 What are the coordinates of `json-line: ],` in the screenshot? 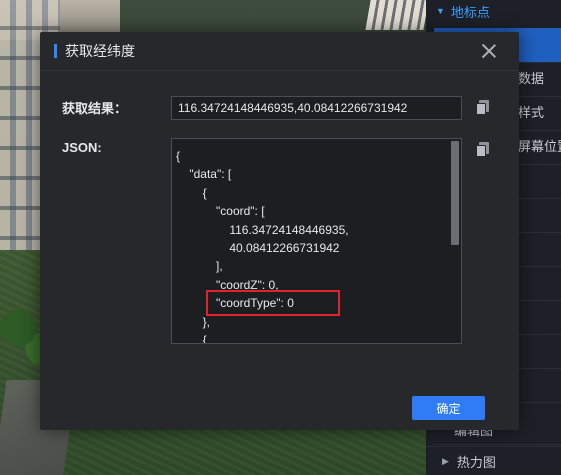 It's located at (199, 266).